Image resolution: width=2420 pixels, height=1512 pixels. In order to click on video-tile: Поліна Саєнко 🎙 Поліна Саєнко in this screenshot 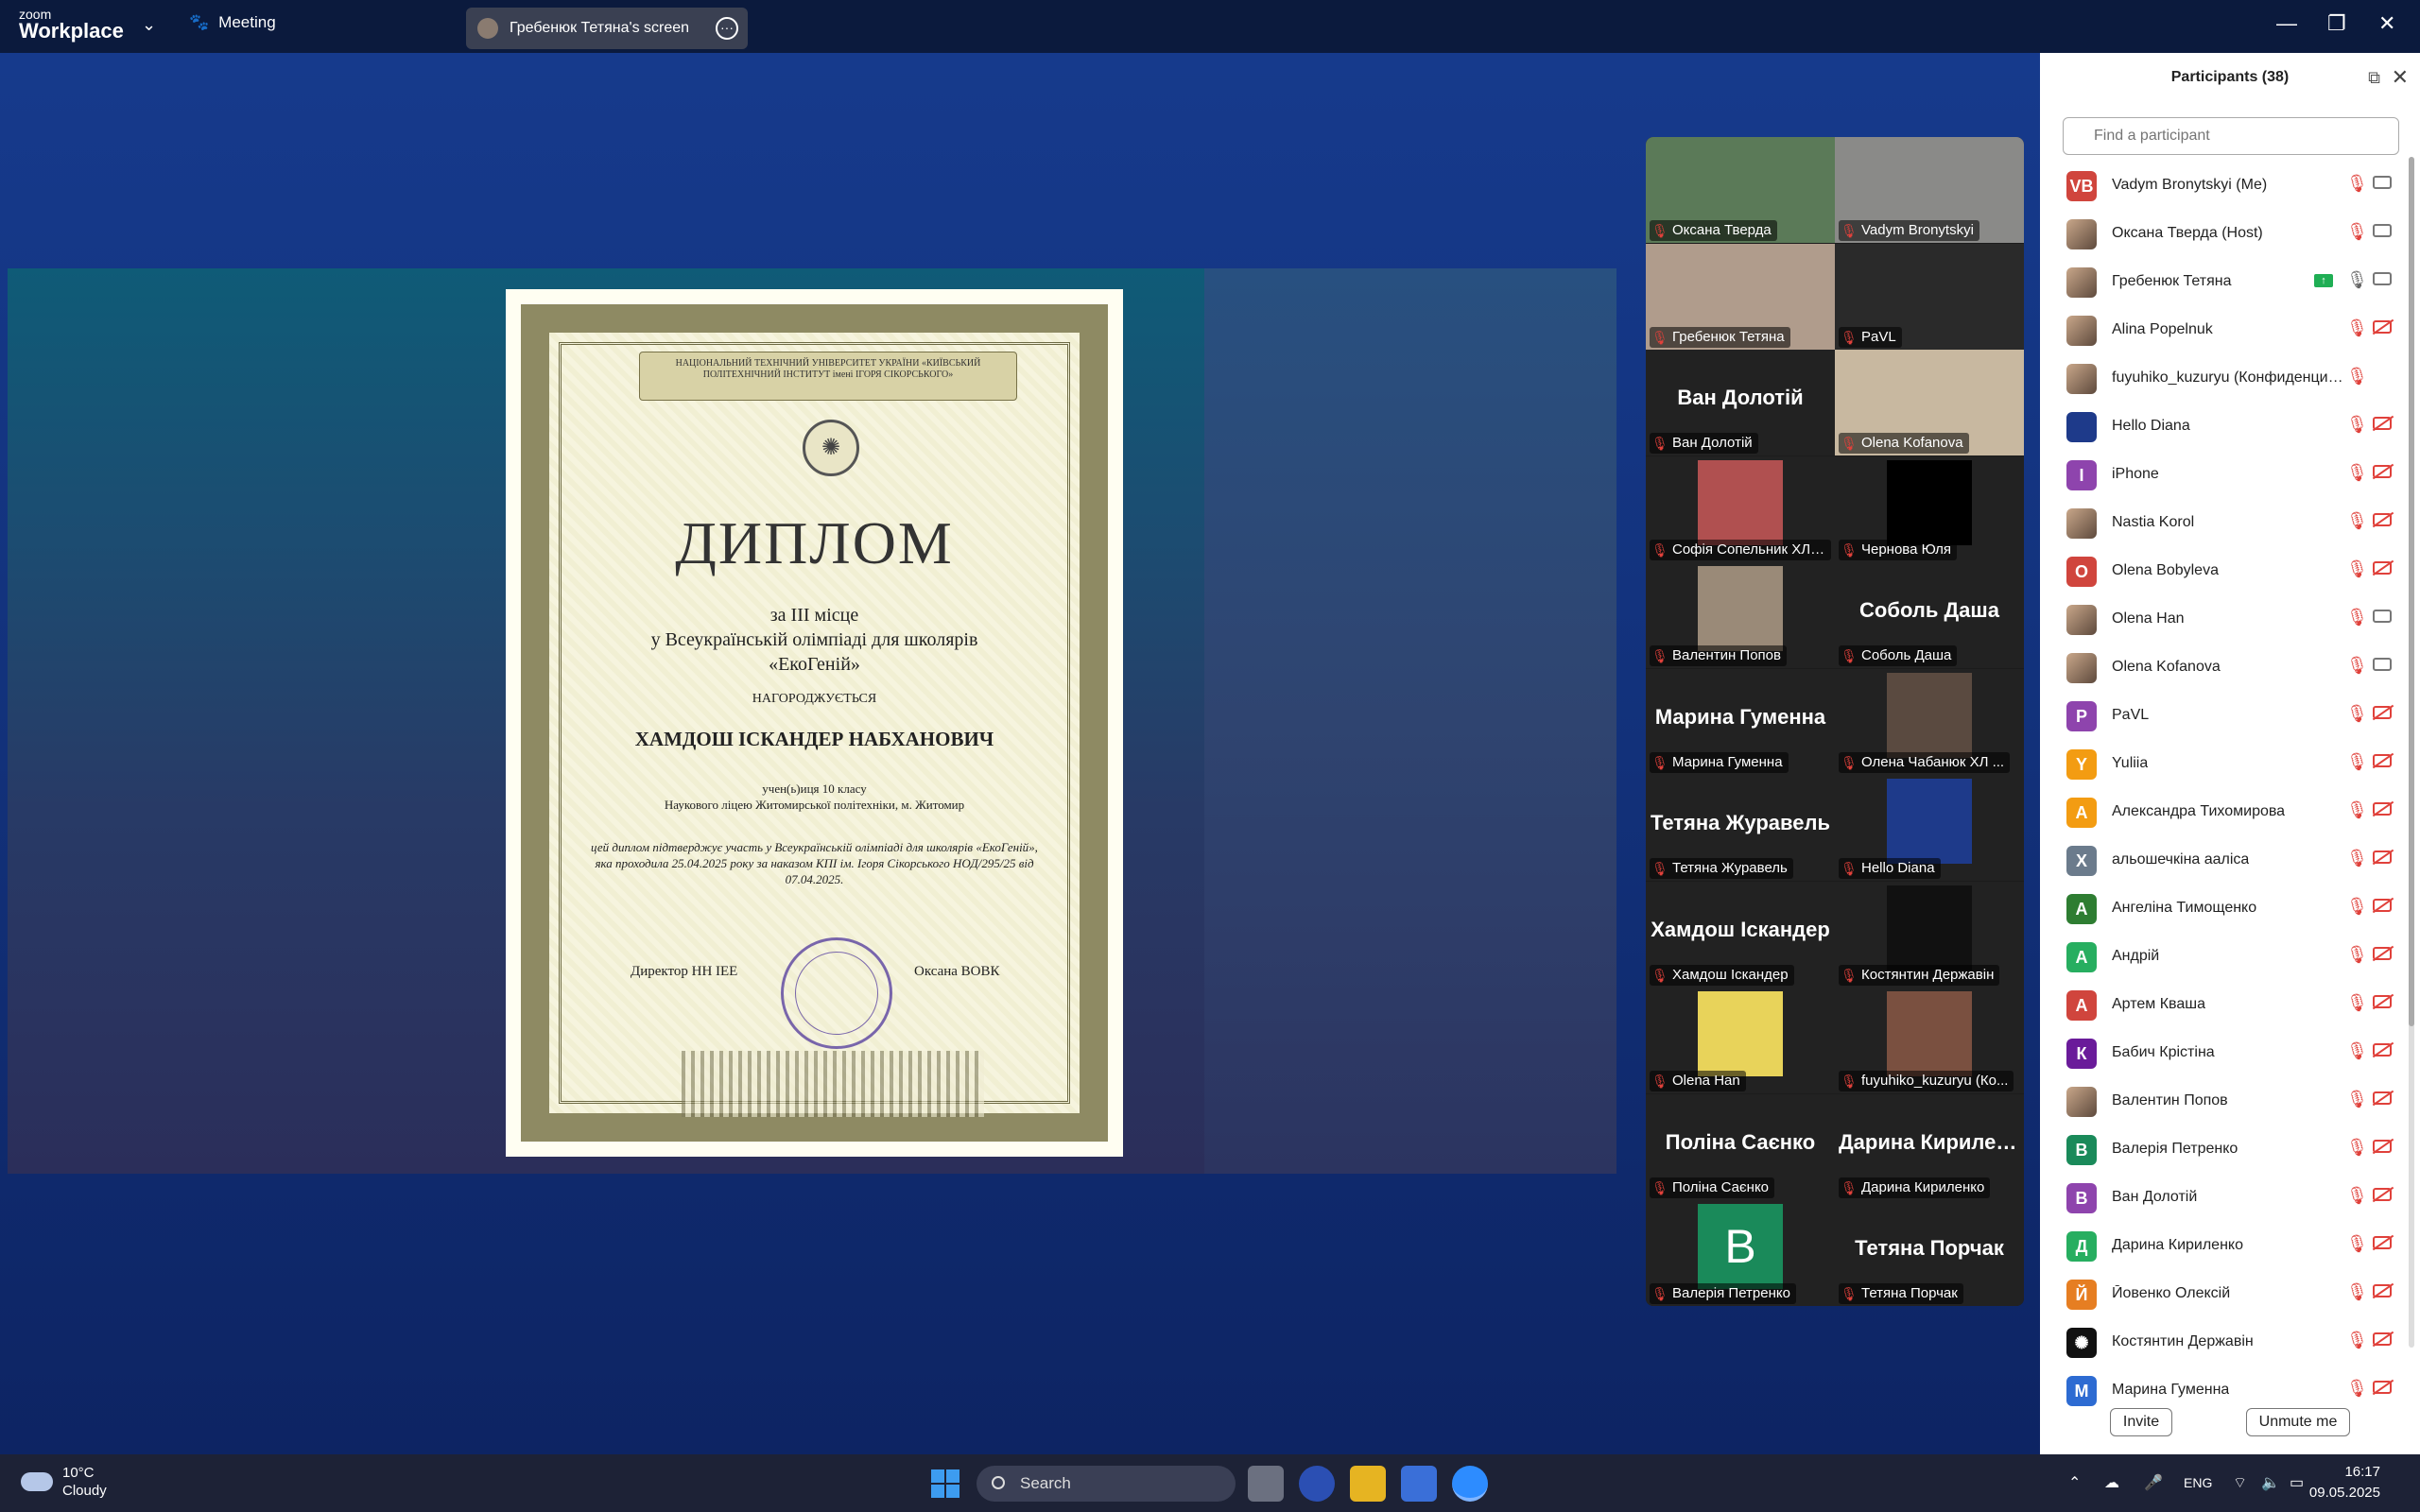, I will do `click(1740, 1146)`.